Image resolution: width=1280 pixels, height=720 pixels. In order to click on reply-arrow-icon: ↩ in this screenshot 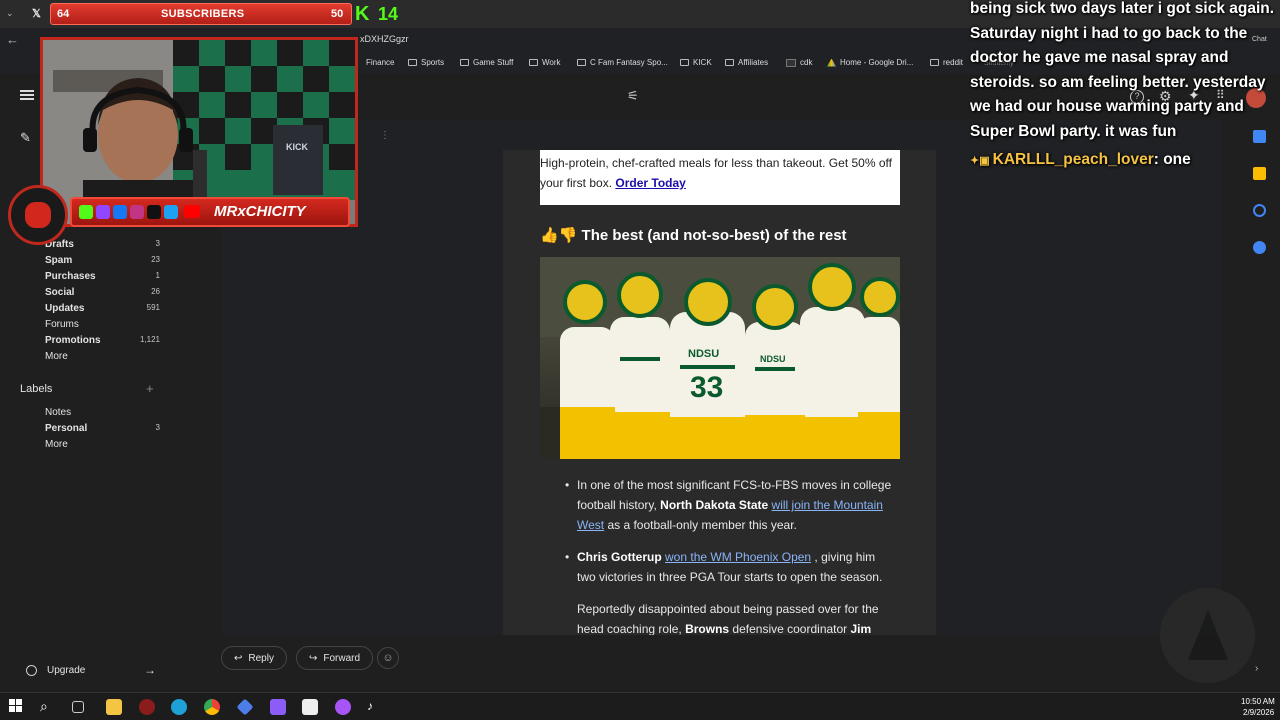, I will do `click(238, 658)`.